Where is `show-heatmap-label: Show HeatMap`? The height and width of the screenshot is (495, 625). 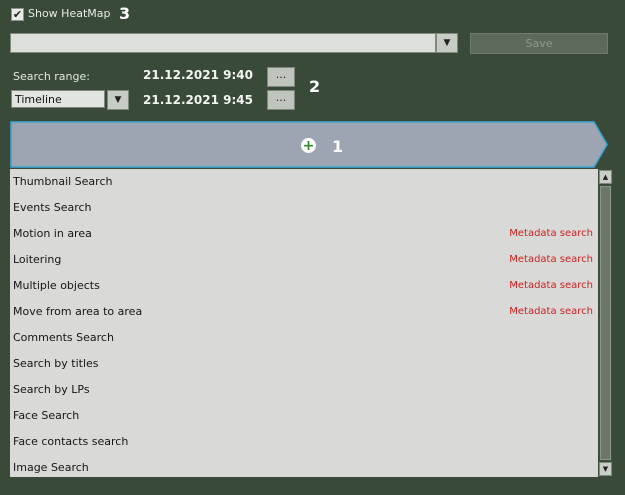
show-heatmap-label: Show HeatMap is located at coordinates (69, 13).